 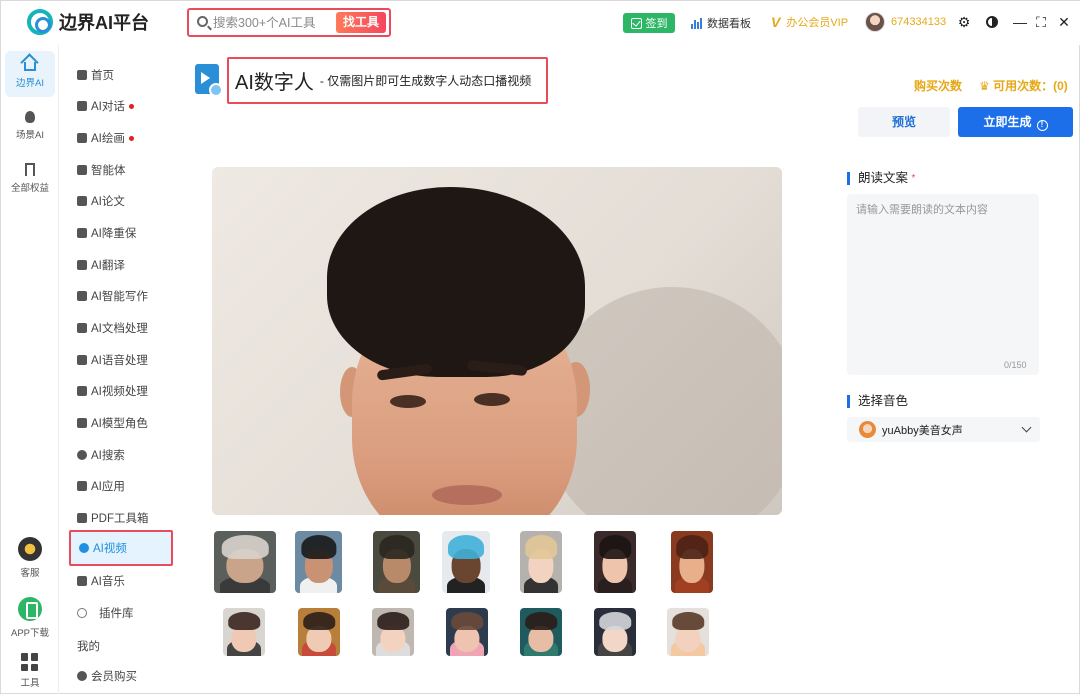 I want to click on vip-link: V 办公会员VIP, so click(x=809, y=22).